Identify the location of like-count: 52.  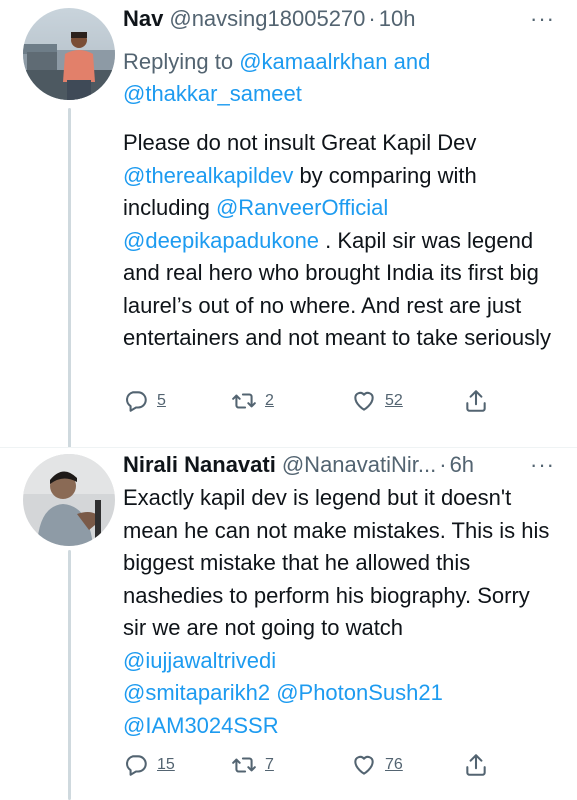
(394, 400).